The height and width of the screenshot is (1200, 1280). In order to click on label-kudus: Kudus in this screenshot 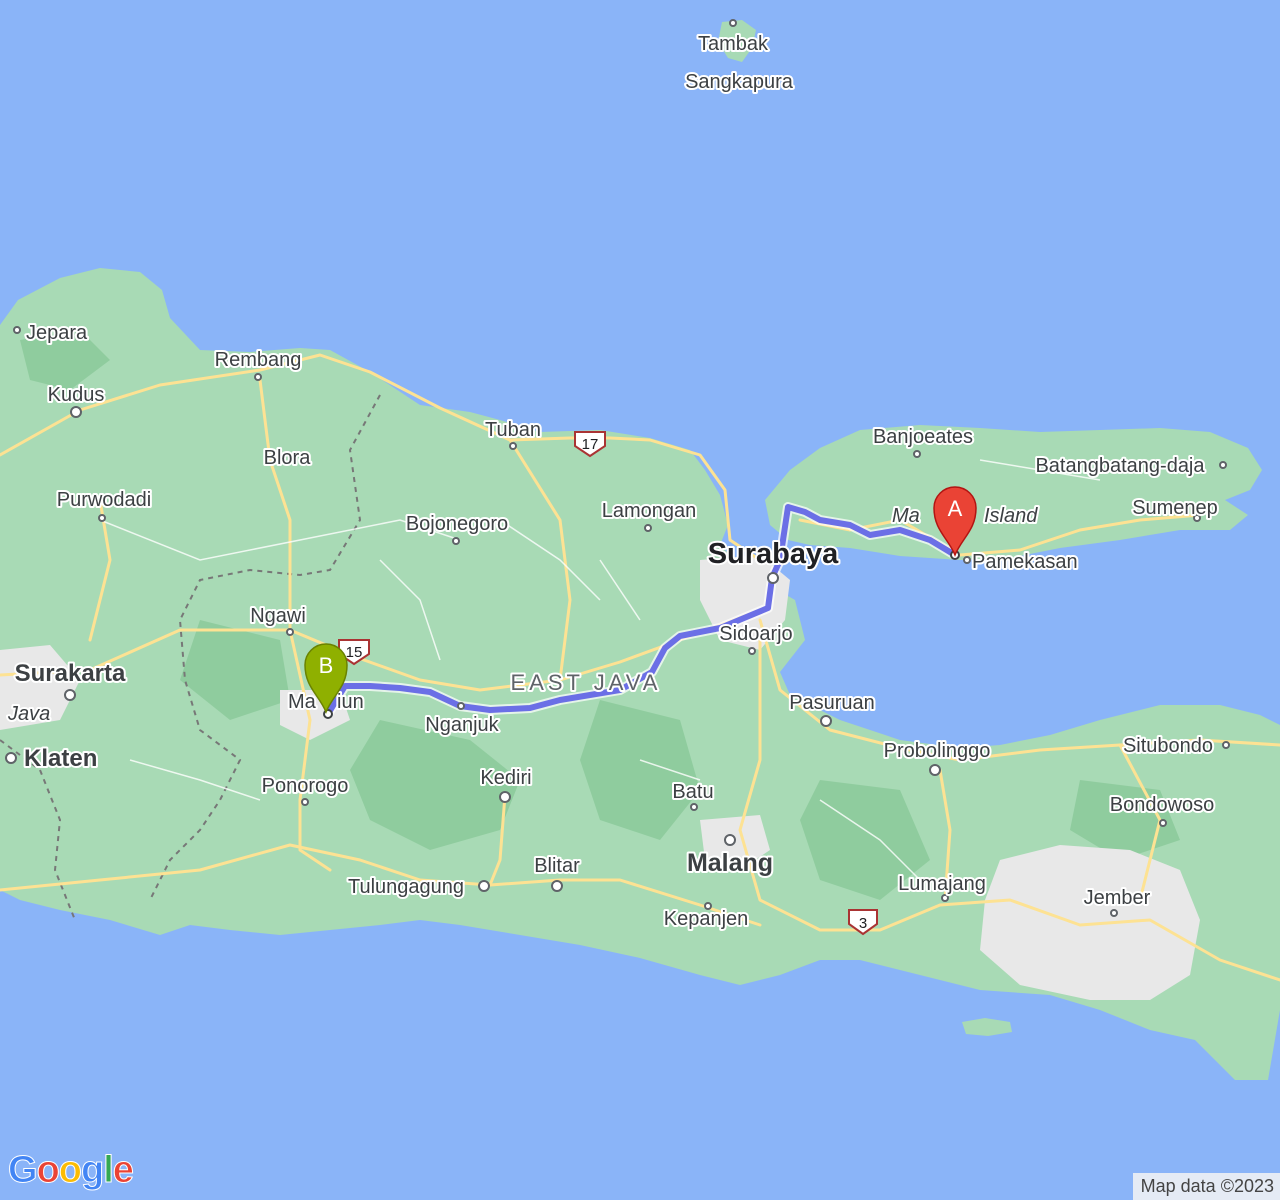, I will do `click(76, 395)`.